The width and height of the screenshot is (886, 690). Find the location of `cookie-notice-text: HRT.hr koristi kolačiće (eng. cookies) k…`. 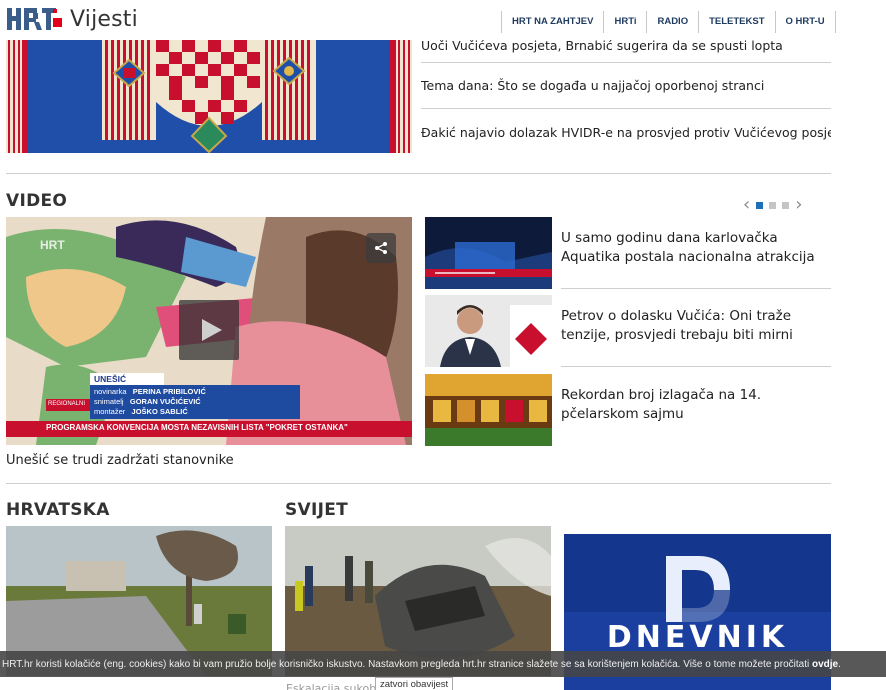

cookie-notice-text: HRT.hr koristi kolačiće (eng. cookies) k… is located at coordinates (420, 664).